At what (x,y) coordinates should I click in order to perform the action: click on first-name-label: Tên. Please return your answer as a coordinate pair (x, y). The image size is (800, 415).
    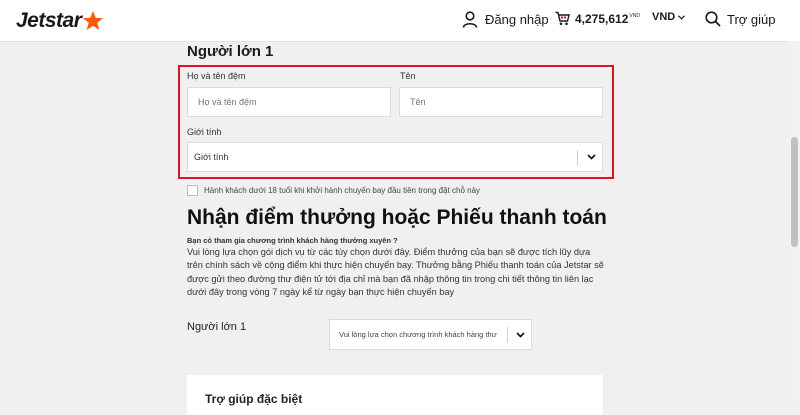
    Looking at the image, I should click on (408, 76).